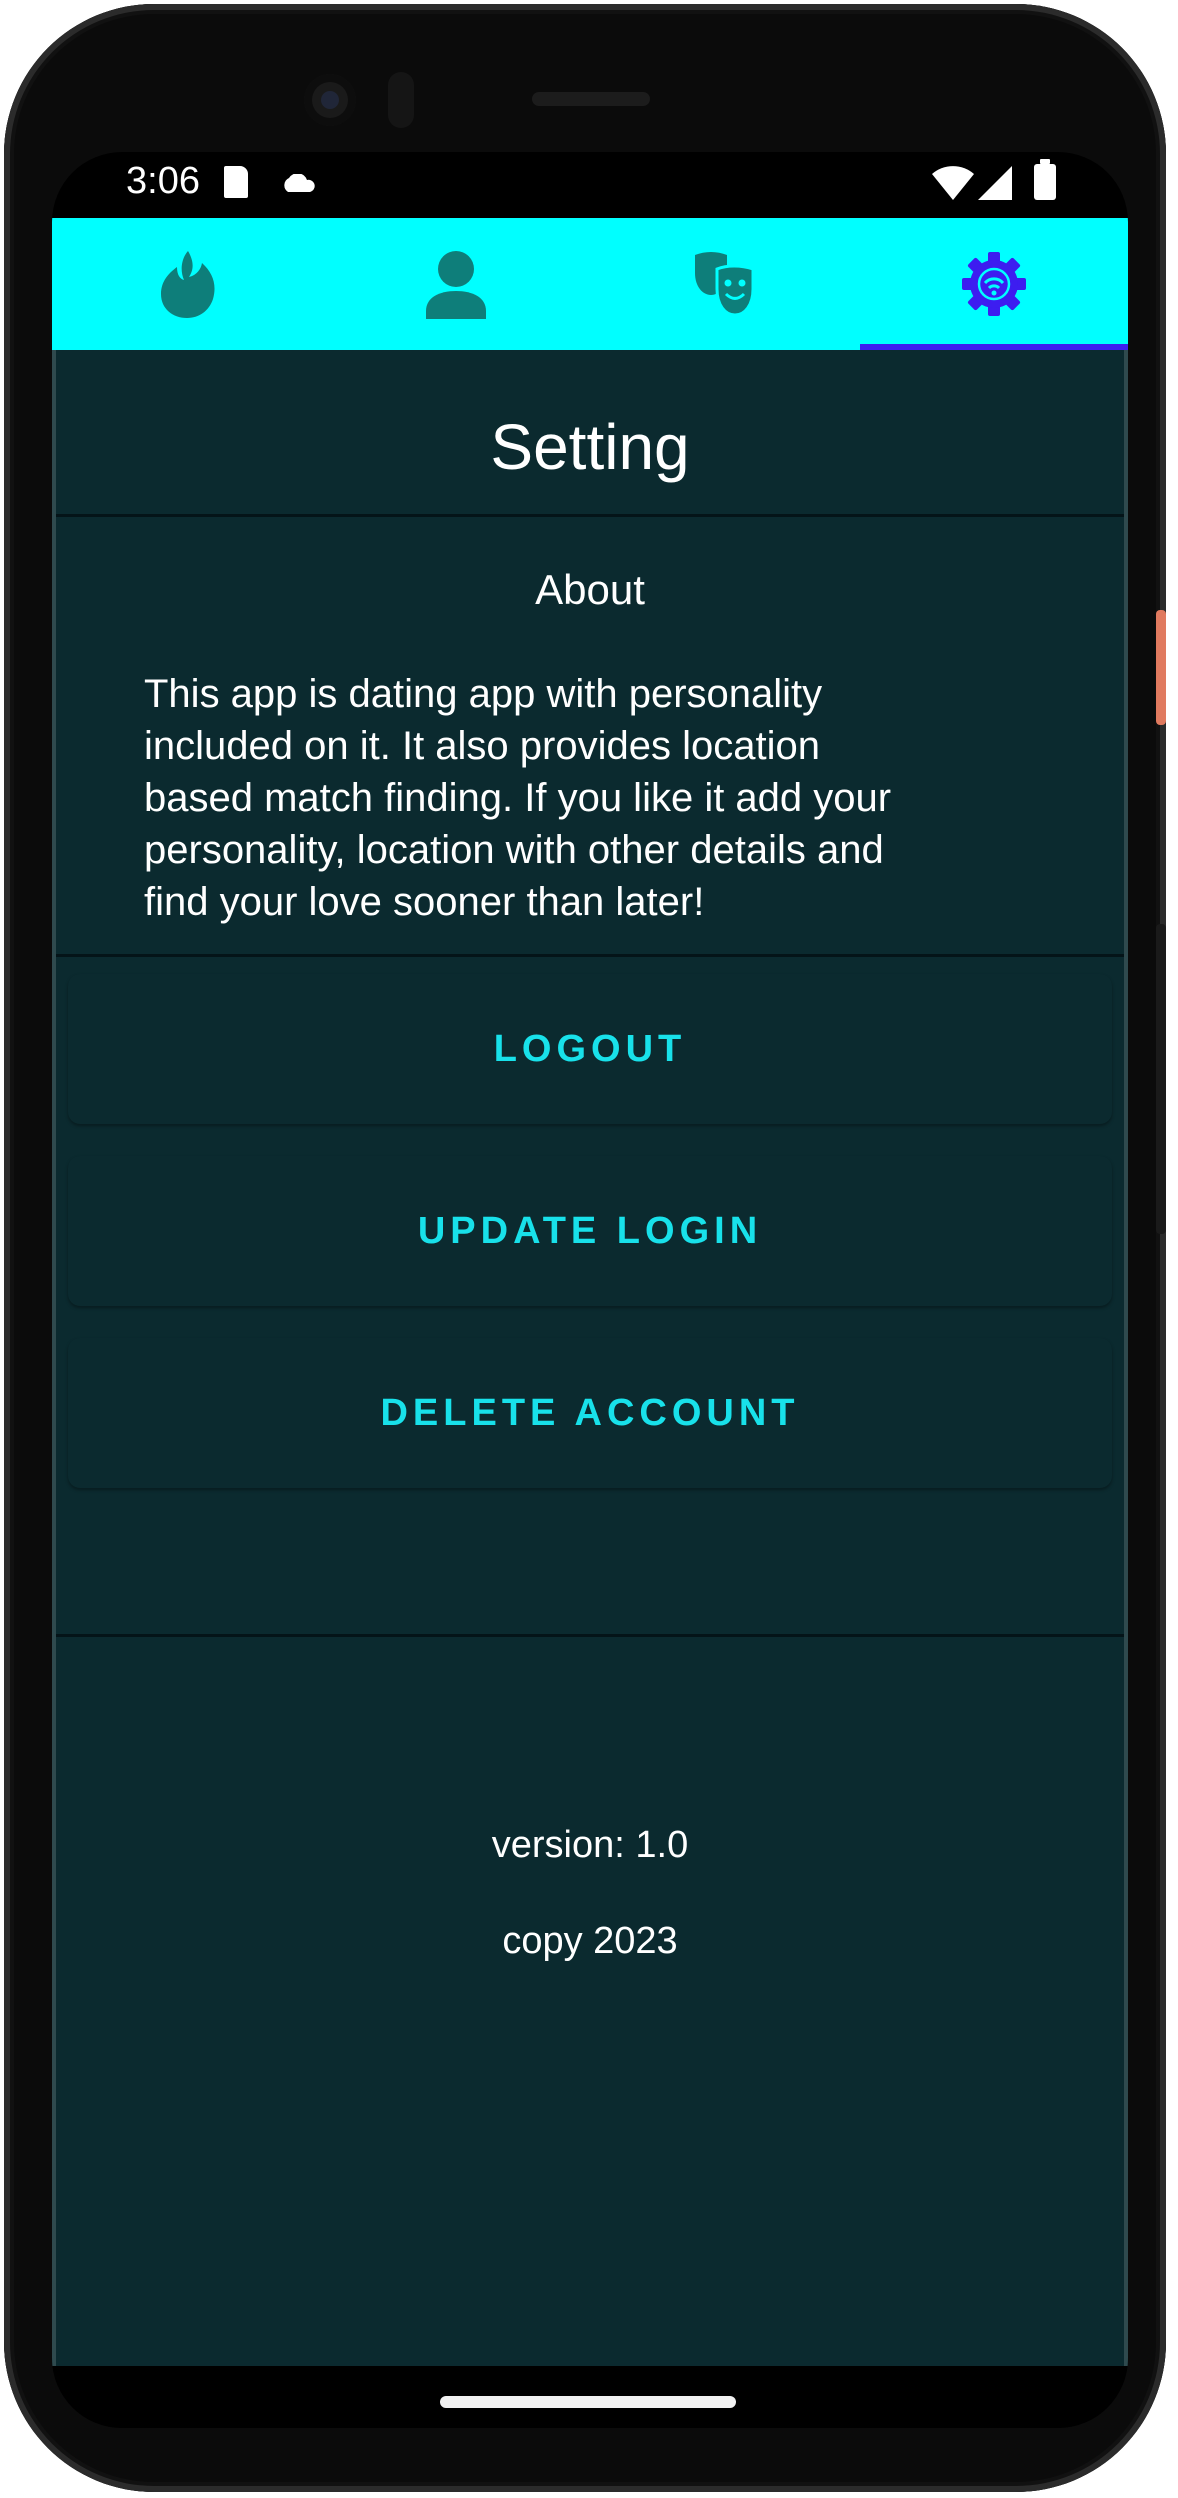 The width and height of the screenshot is (1178, 2498). I want to click on power-button, so click(1161, 667).